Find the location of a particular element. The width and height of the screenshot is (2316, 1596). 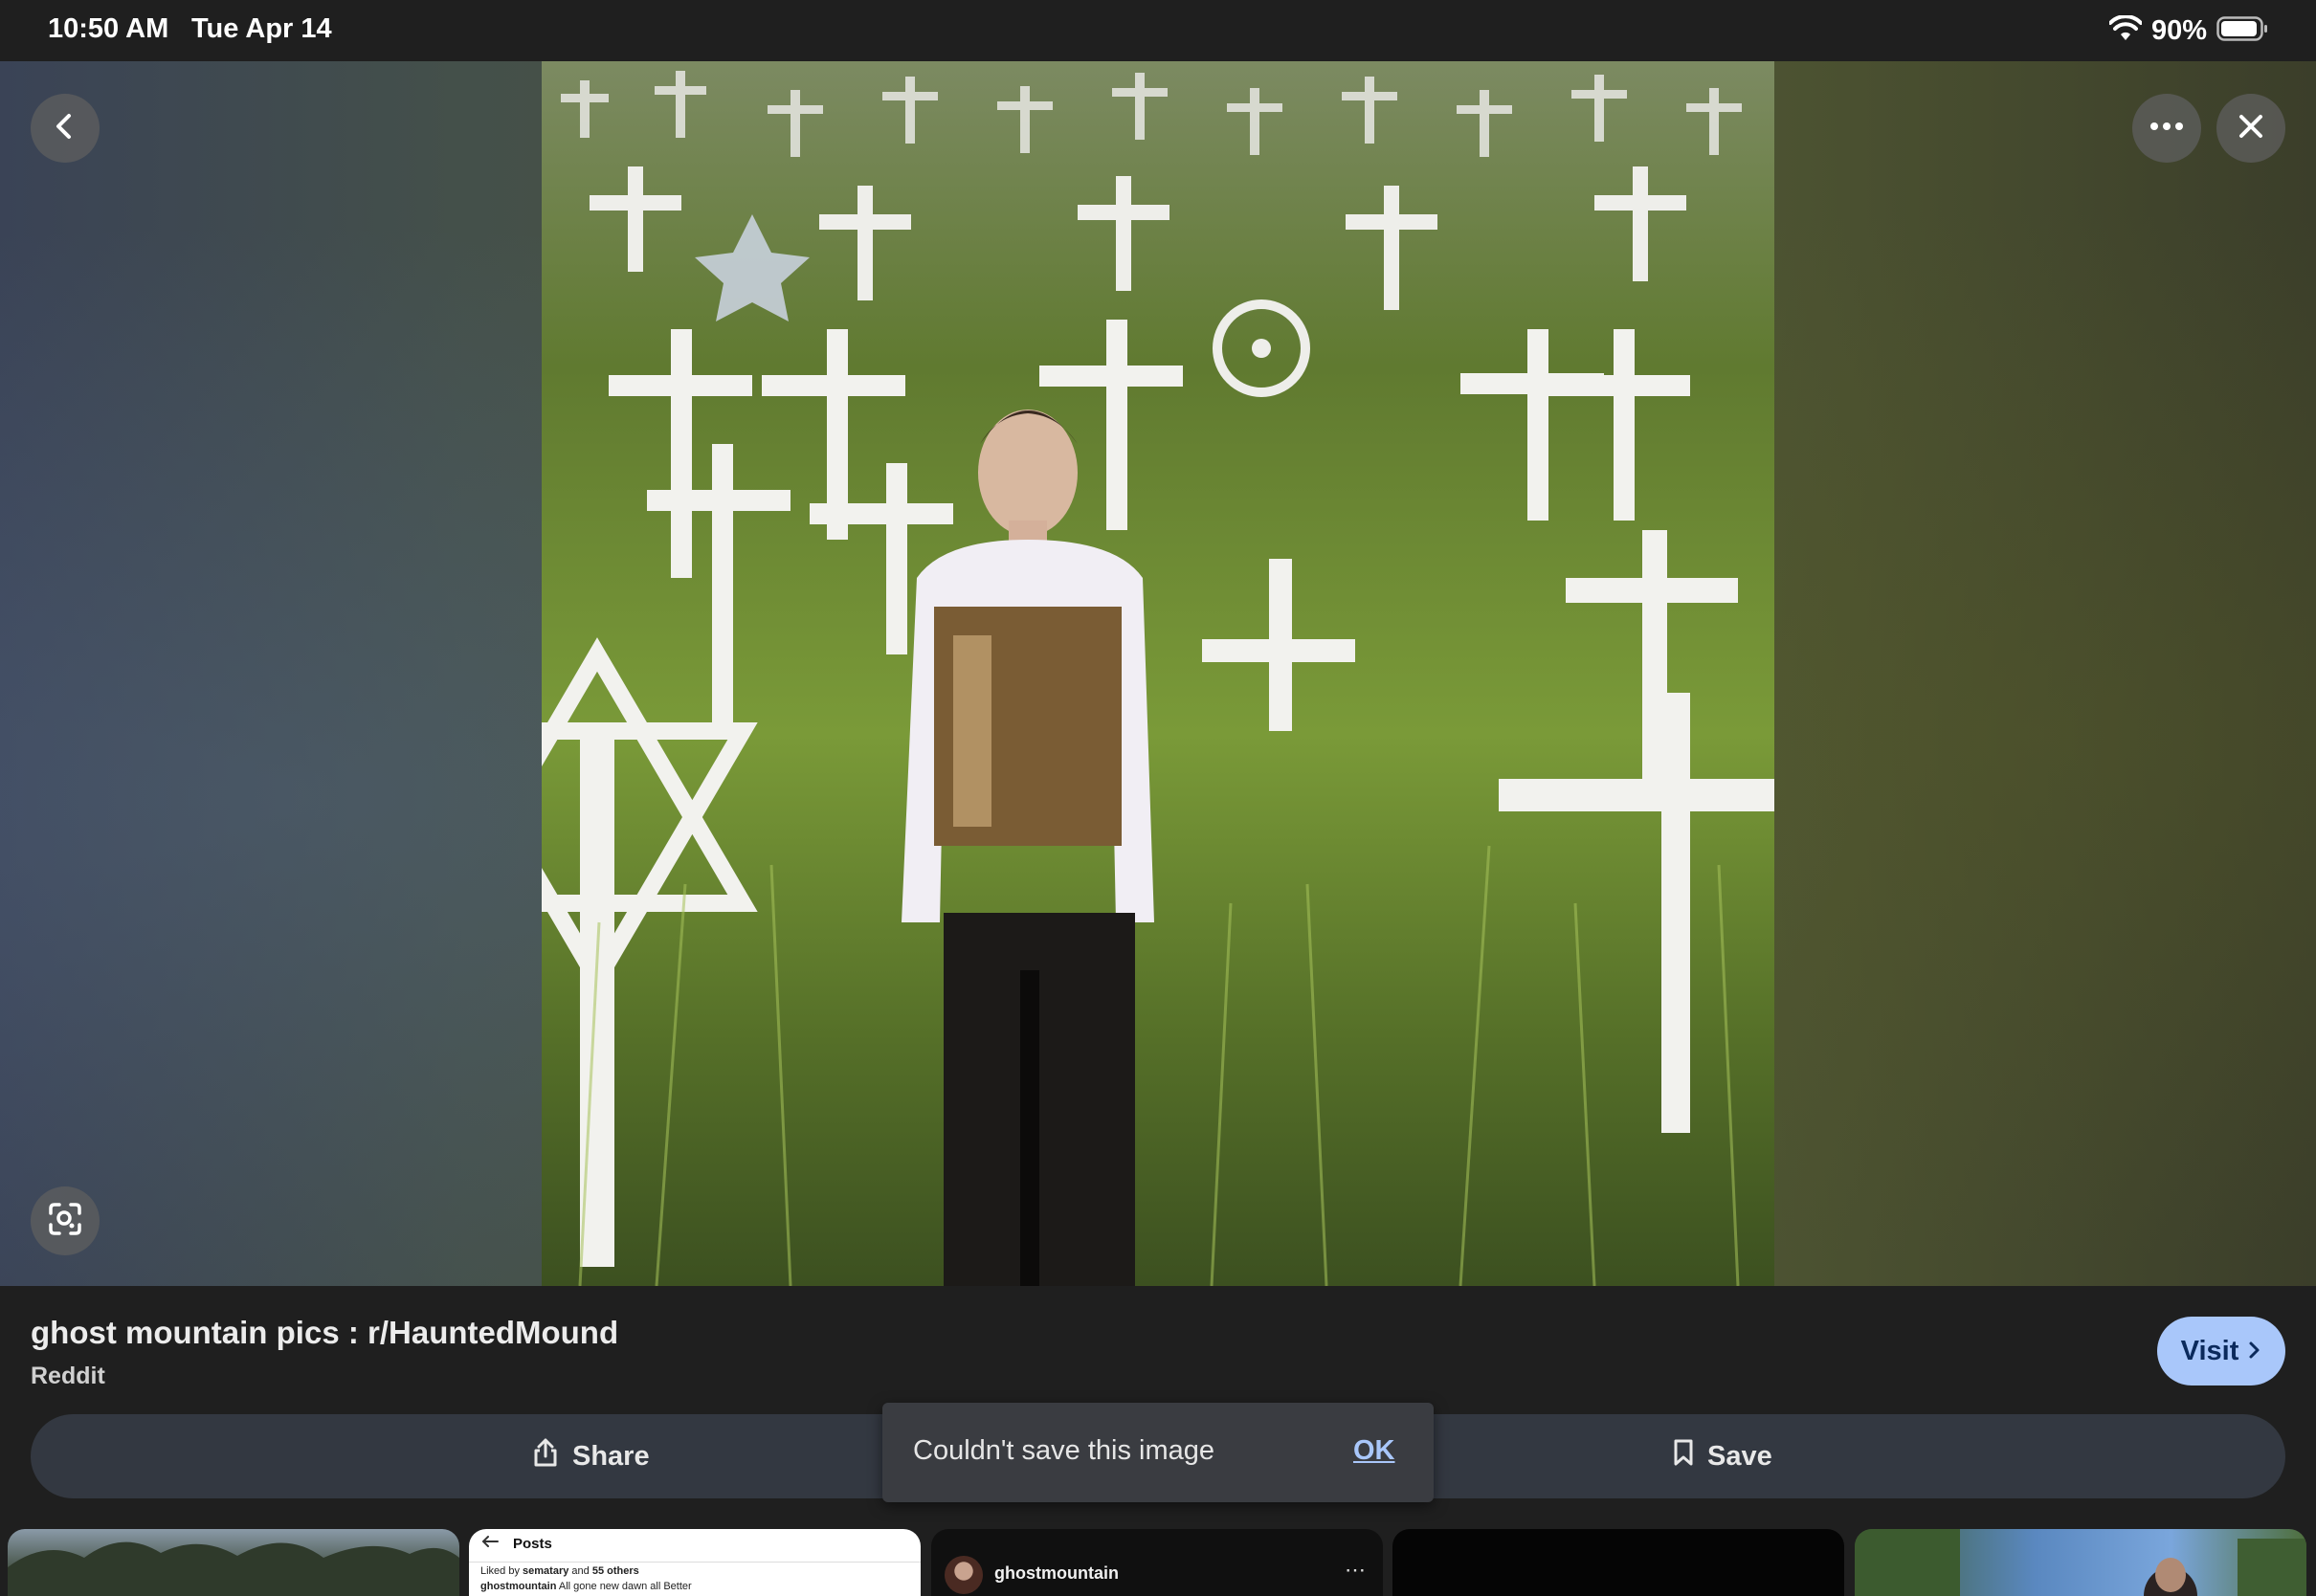

caption-user: ghostmountain is located at coordinates (518, 1587).